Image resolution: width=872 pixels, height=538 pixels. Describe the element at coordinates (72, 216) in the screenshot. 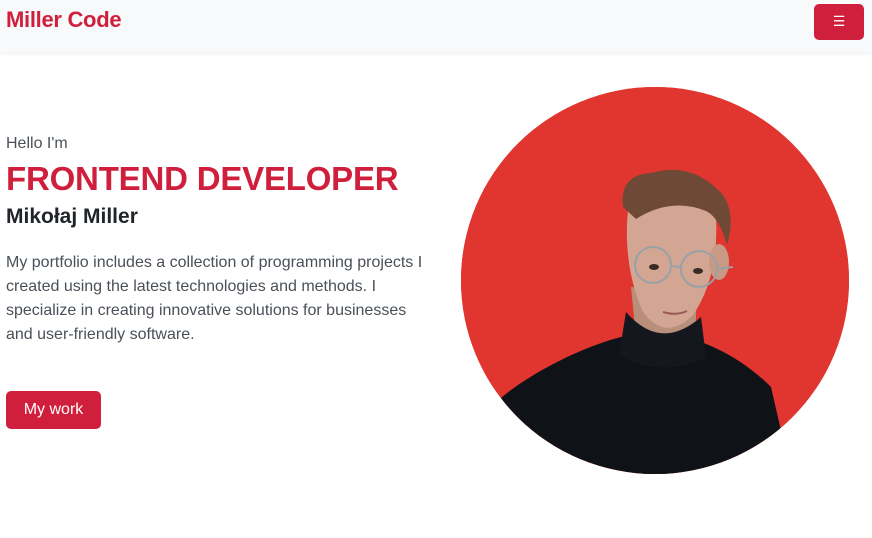

I see `name-heading: Mikołaj Miller` at that location.